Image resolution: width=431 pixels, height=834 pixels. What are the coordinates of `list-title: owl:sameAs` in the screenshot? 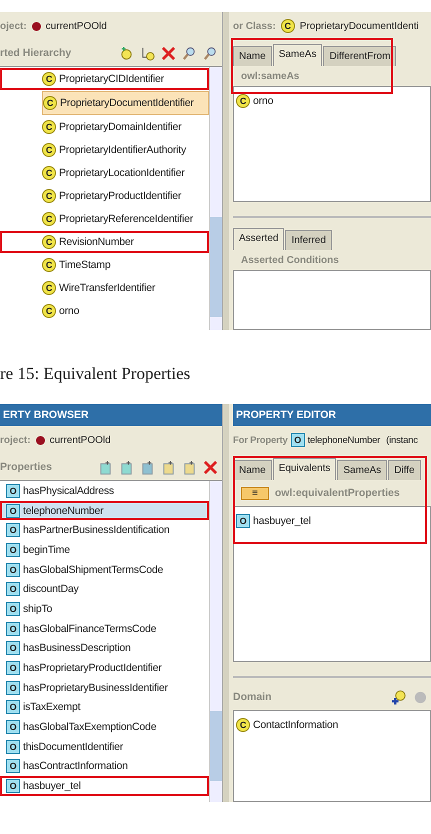 It's located at (270, 77).